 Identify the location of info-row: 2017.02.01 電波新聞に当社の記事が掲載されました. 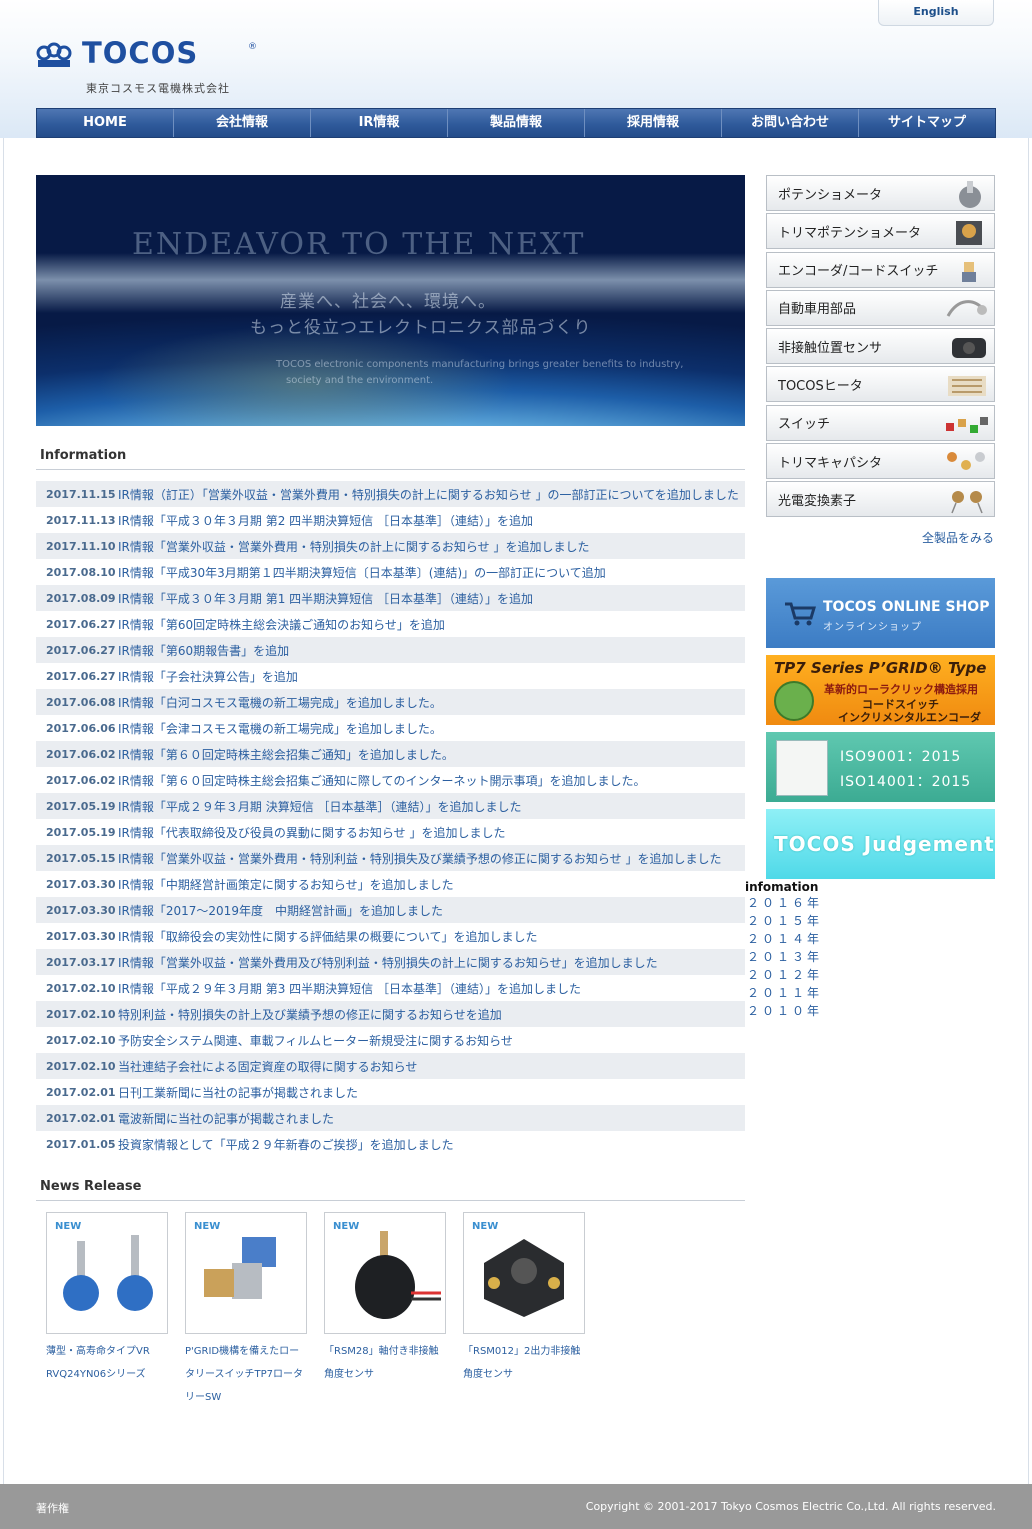
(390, 1118).